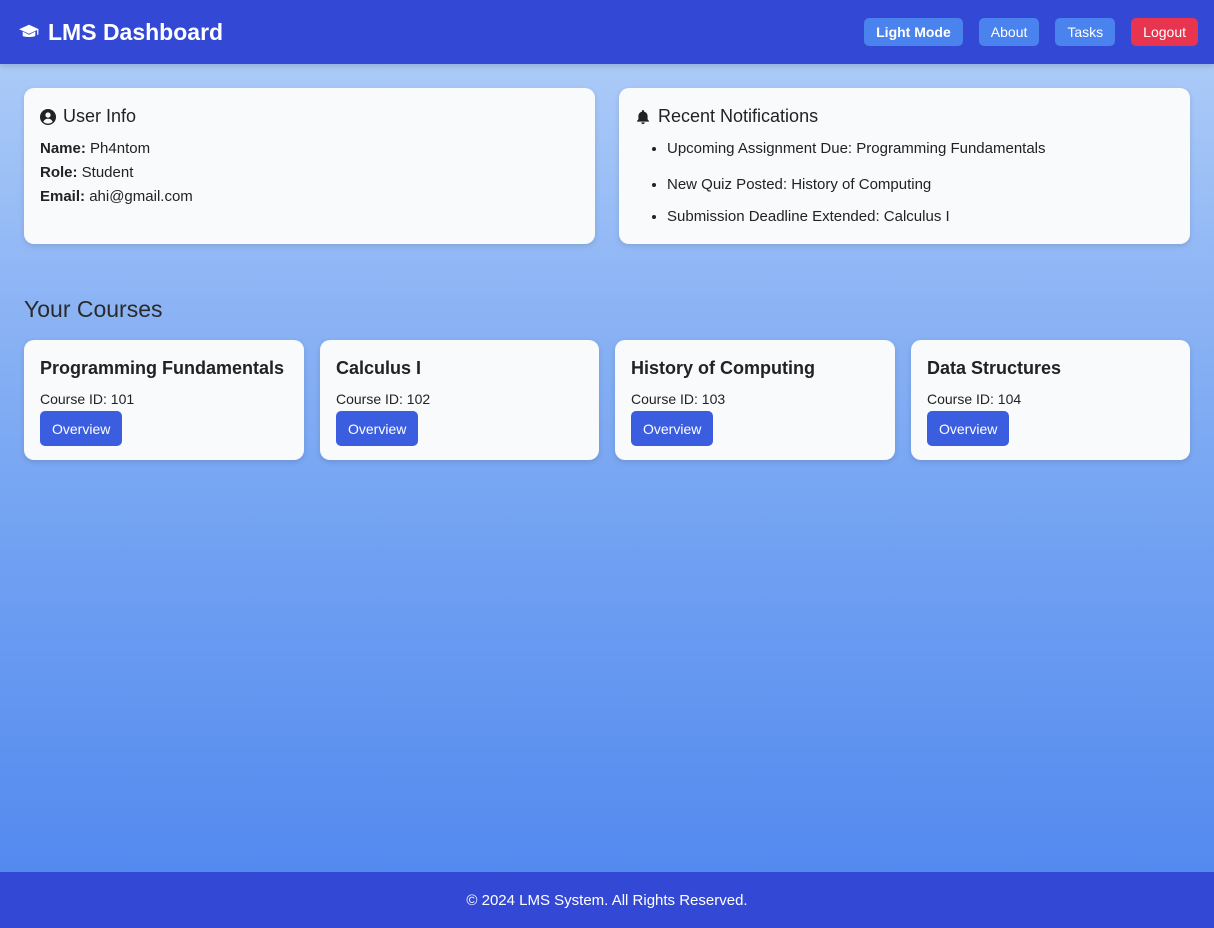  Describe the element at coordinates (379, 368) in the screenshot. I see `course-name: Calculus I` at that location.